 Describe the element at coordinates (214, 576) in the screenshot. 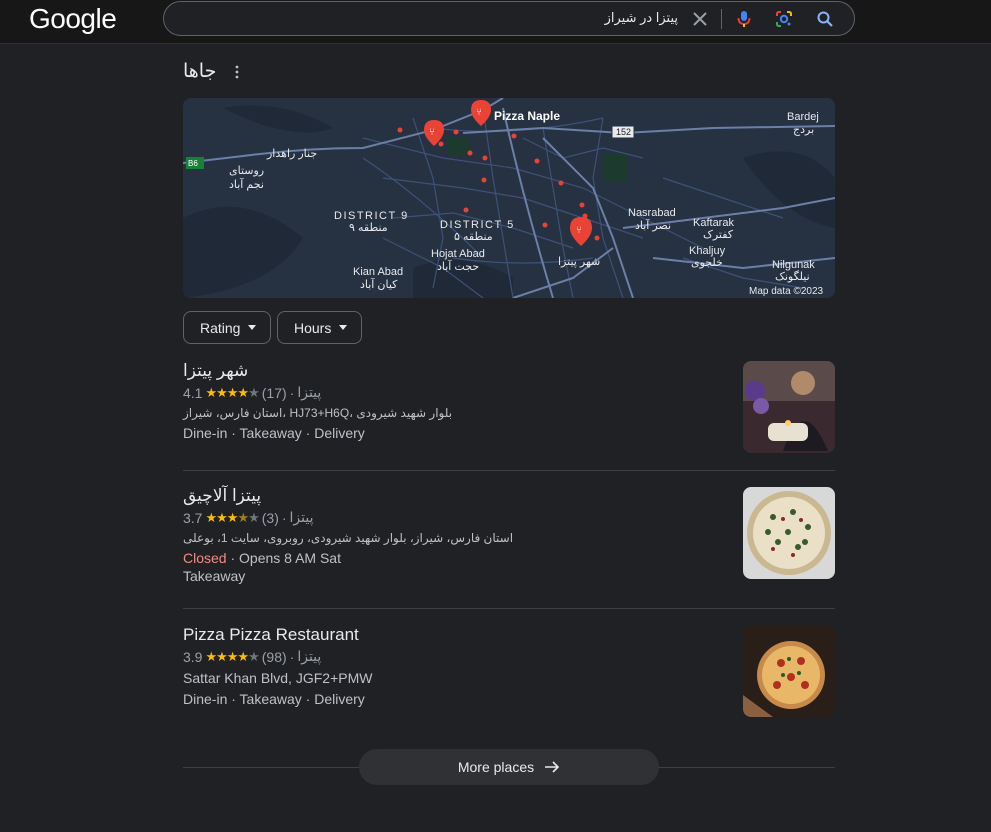

I see `place-services: Takeaway` at that location.